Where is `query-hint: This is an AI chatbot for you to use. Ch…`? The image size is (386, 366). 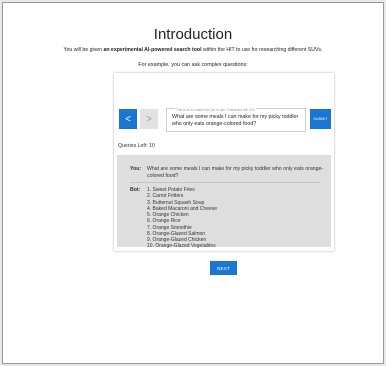 query-hint: This is an AI chatbot for you to use. Ch… is located at coordinates (215, 110).